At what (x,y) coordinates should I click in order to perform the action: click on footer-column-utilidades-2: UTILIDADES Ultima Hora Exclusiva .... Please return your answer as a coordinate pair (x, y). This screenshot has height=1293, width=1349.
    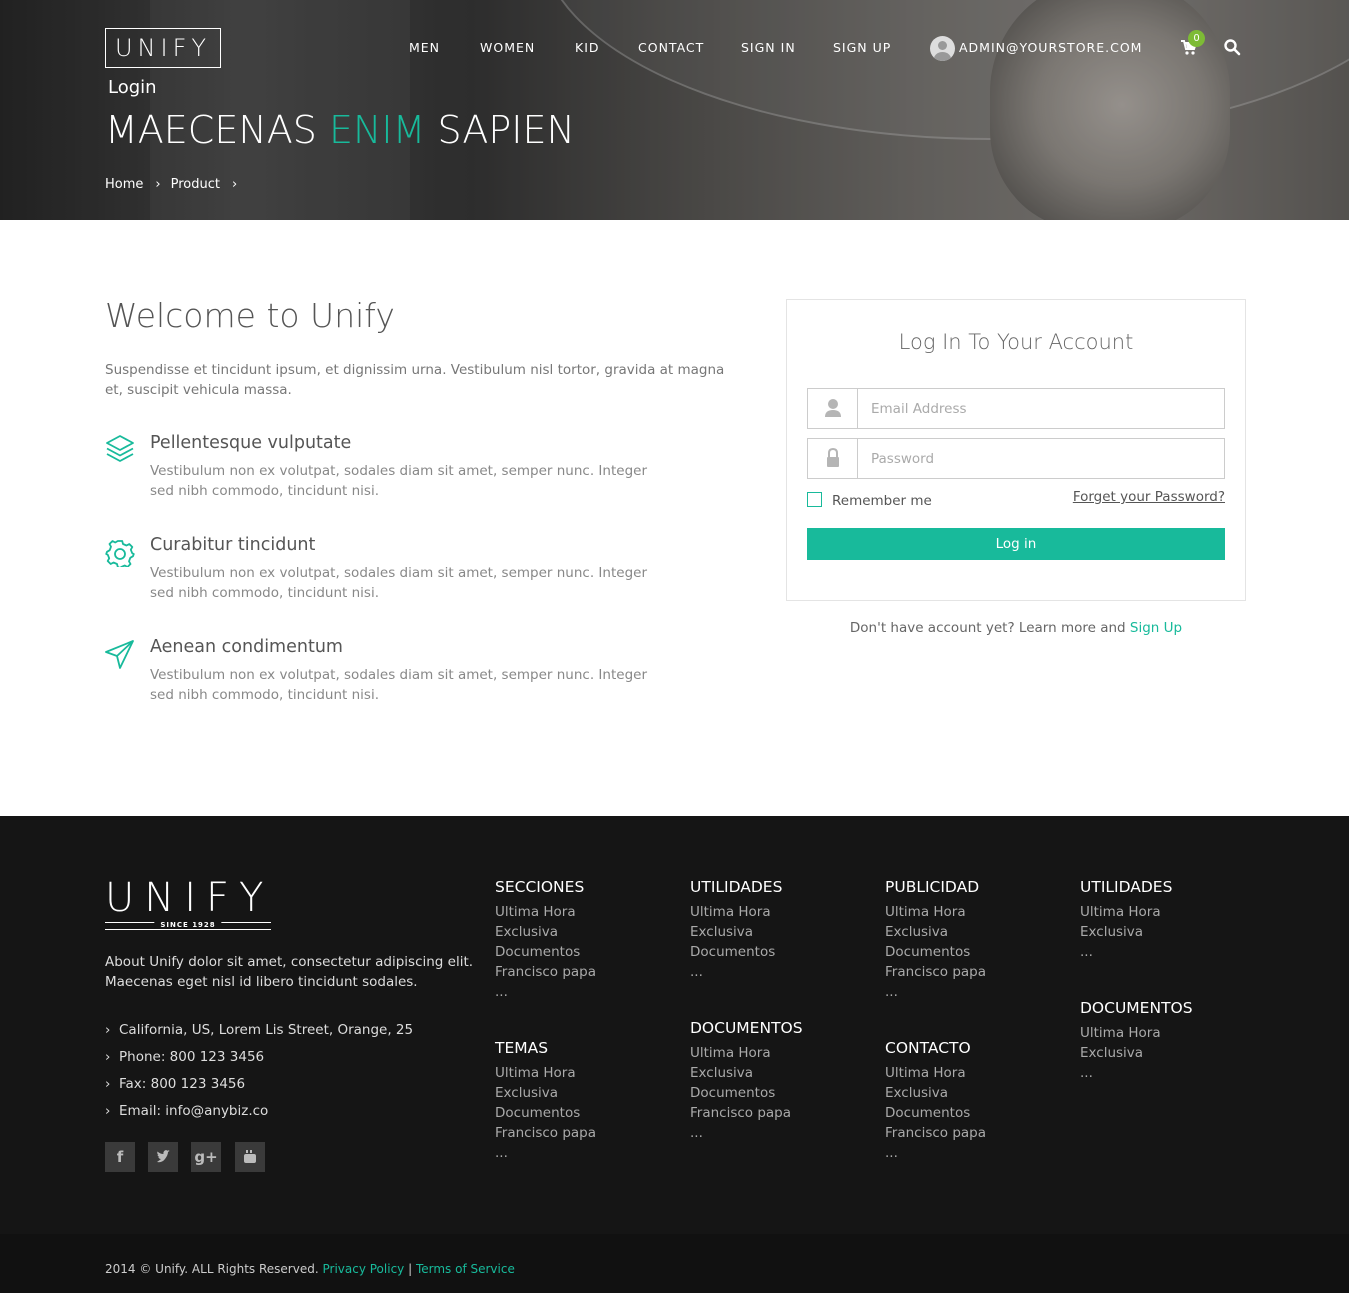
    Looking at the image, I should click on (1126, 920).